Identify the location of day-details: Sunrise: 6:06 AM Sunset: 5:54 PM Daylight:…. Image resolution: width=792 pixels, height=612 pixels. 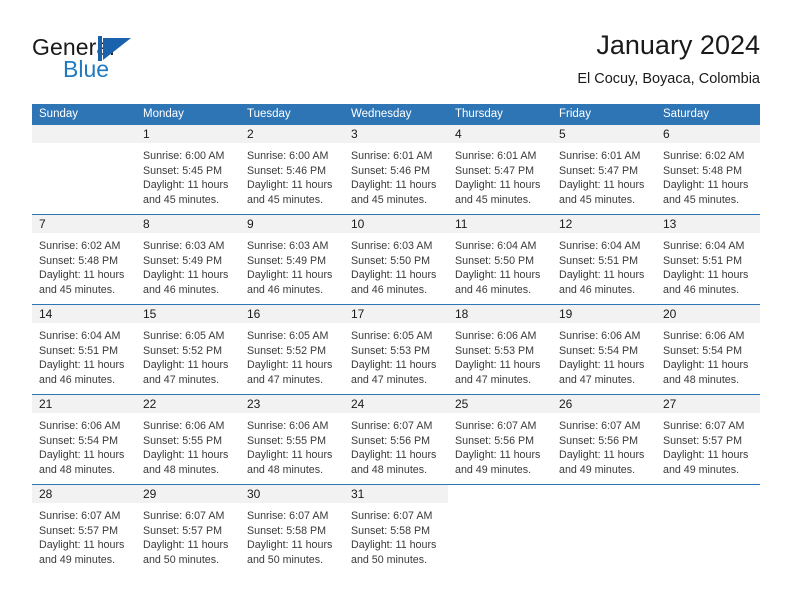
(604, 355).